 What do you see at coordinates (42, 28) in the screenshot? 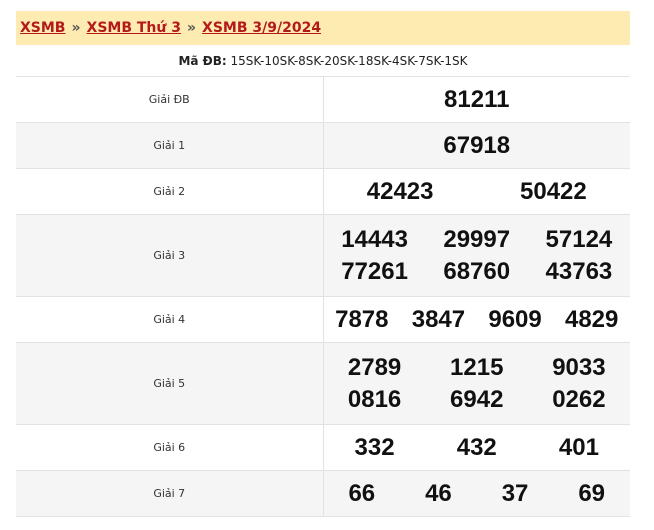
I see `breadcrumb-link-xsmb: XSMB` at bounding box center [42, 28].